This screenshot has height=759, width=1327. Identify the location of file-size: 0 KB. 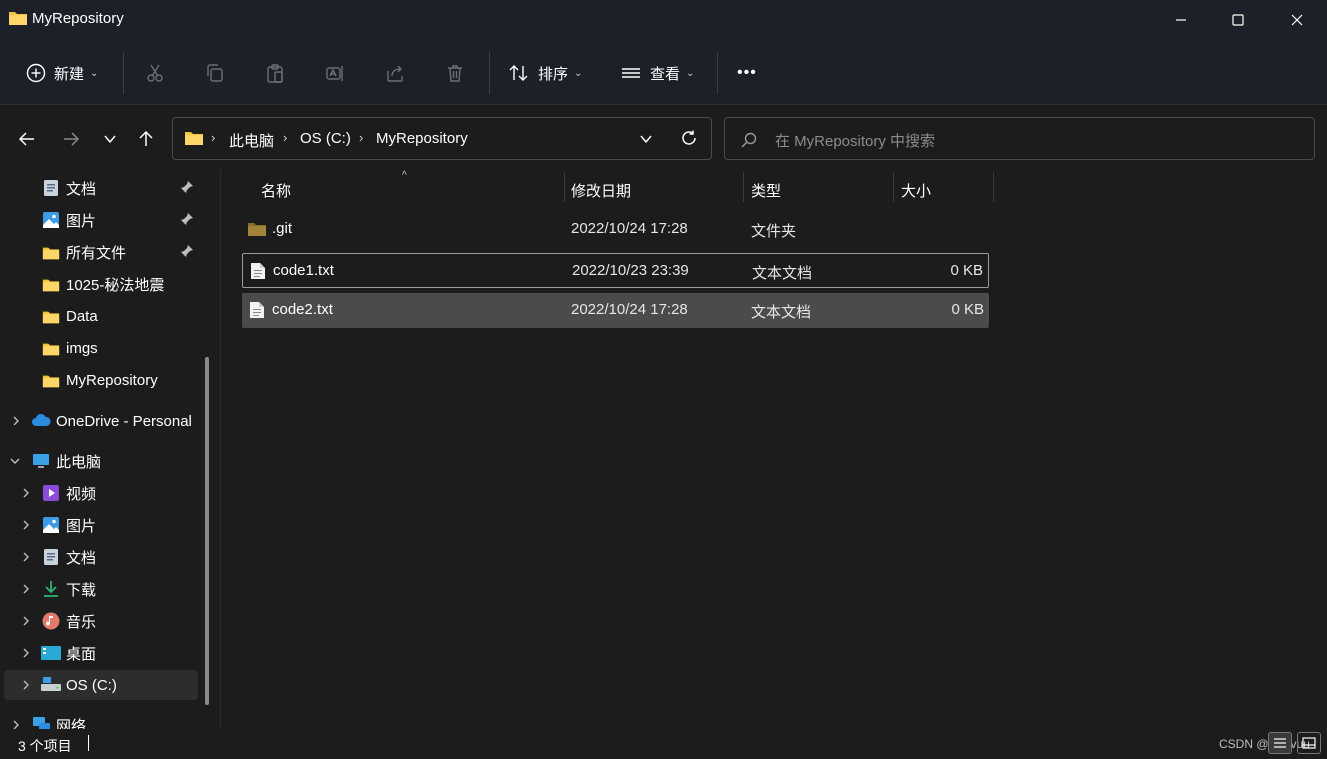
(967, 309).